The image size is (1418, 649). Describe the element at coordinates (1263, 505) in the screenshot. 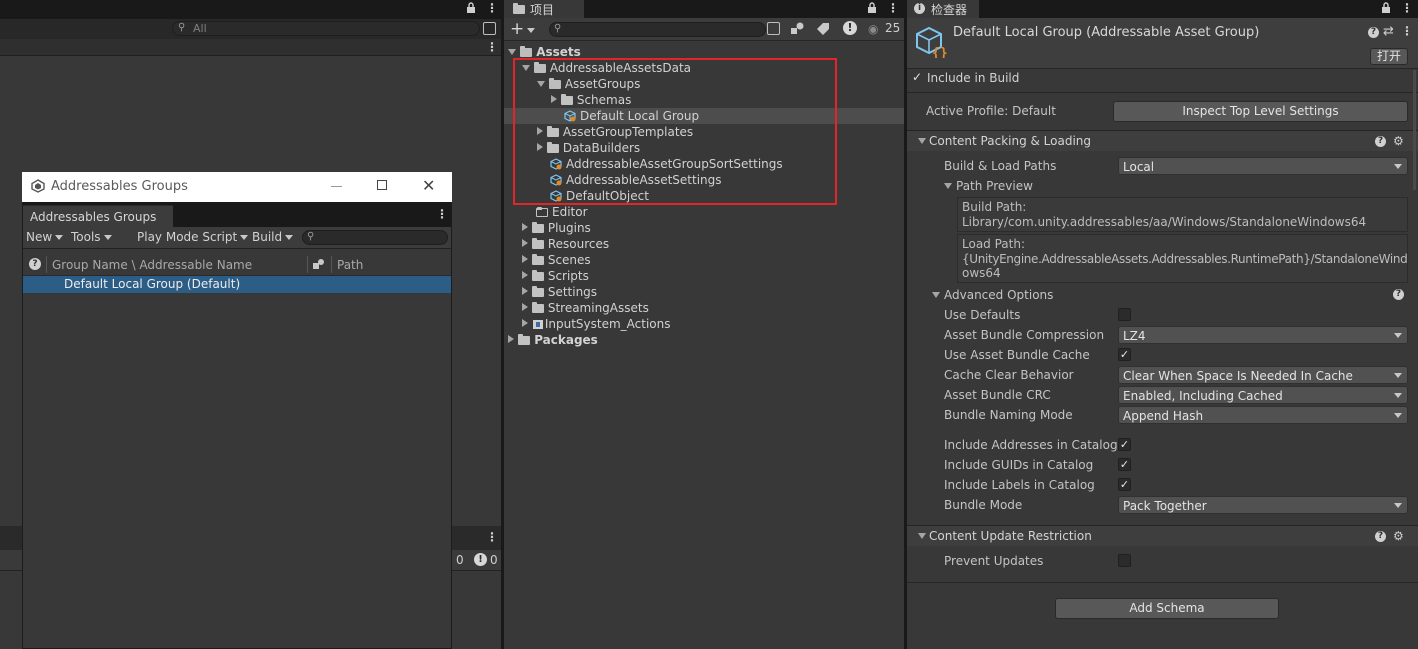

I see `bundle-mode-dropdown: Pack Together` at that location.